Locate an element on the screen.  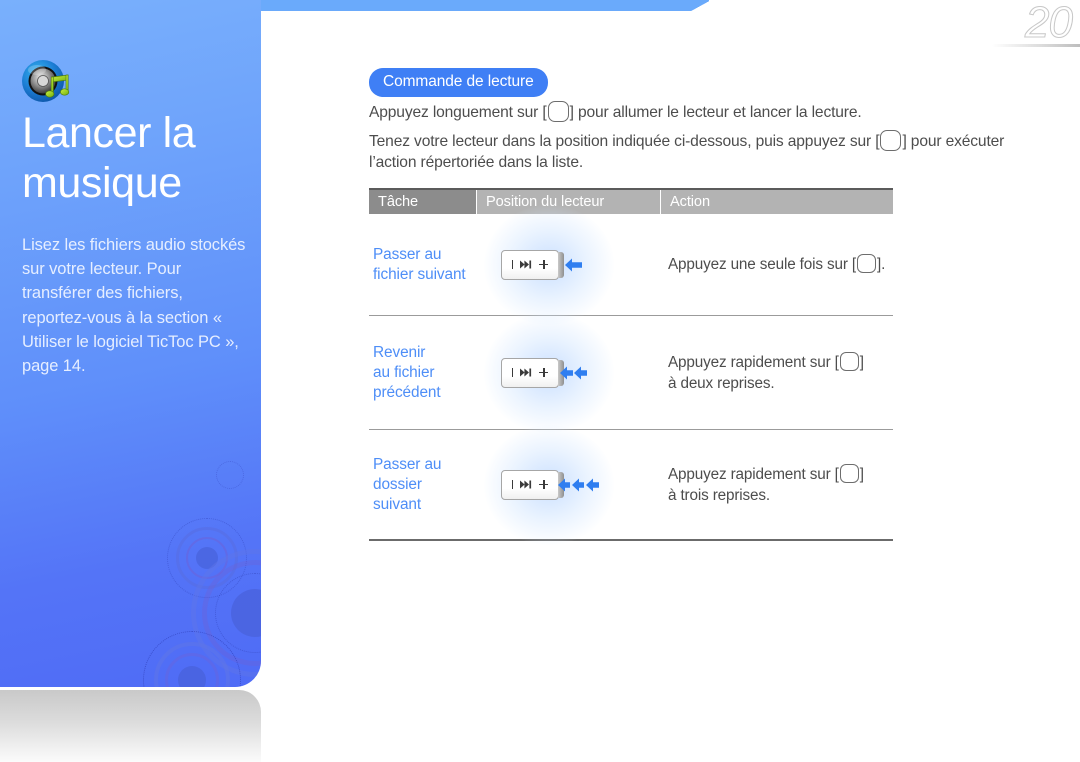
page-title-line1: Lancer la is located at coordinates (109, 133).